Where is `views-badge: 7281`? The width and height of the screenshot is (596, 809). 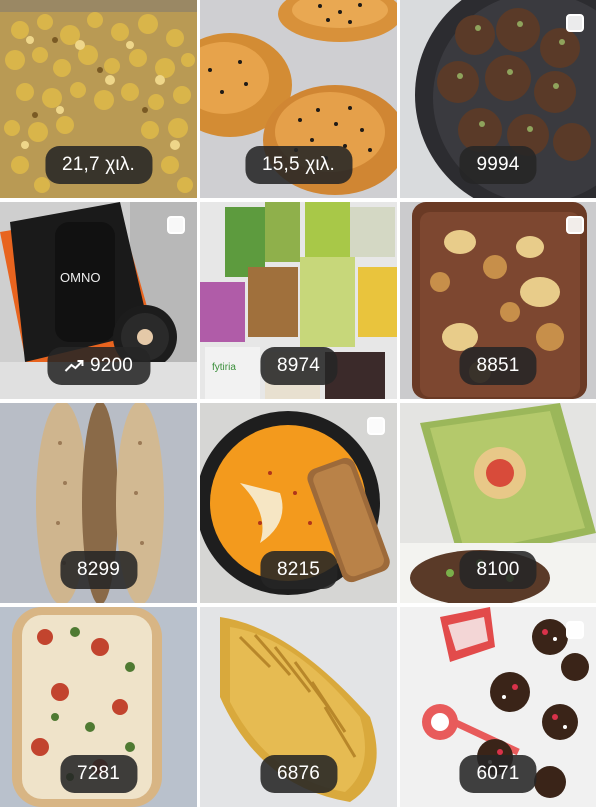 views-badge: 7281 is located at coordinates (98, 774).